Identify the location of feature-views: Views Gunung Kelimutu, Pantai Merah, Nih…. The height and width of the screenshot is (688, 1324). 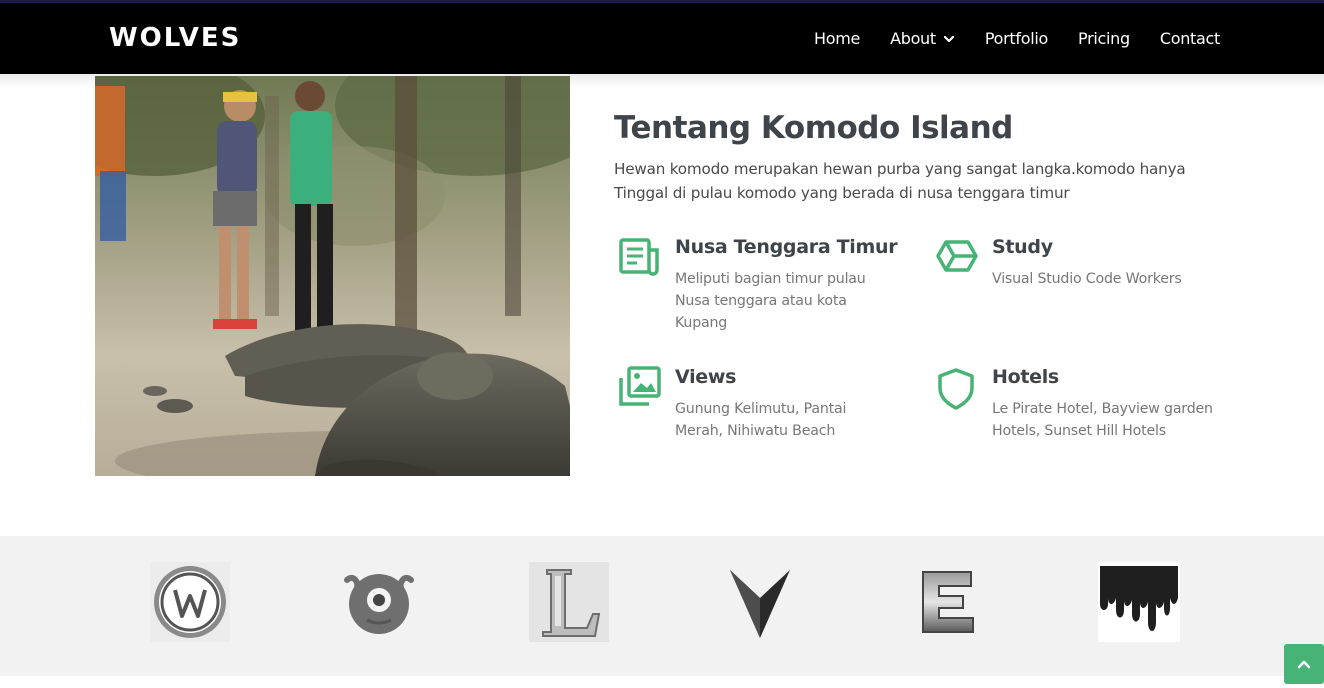
(767, 406).